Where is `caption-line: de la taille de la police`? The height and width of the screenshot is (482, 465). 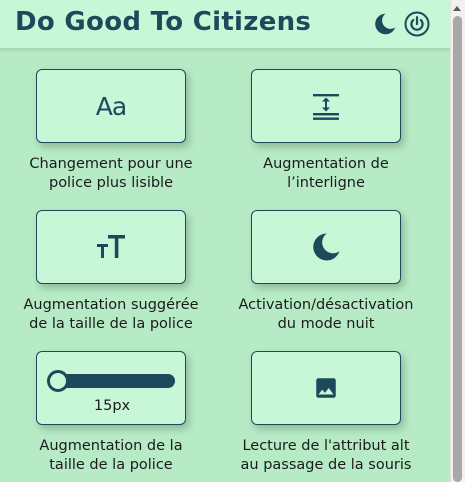
caption-line: de la taille de la police is located at coordinates (111, 324).